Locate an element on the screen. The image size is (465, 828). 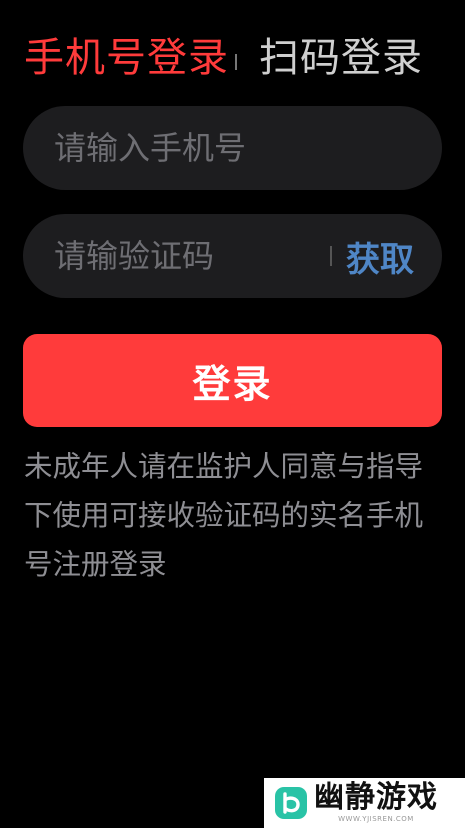
code-field-container: 获取 is located at coordinates (232, 256).